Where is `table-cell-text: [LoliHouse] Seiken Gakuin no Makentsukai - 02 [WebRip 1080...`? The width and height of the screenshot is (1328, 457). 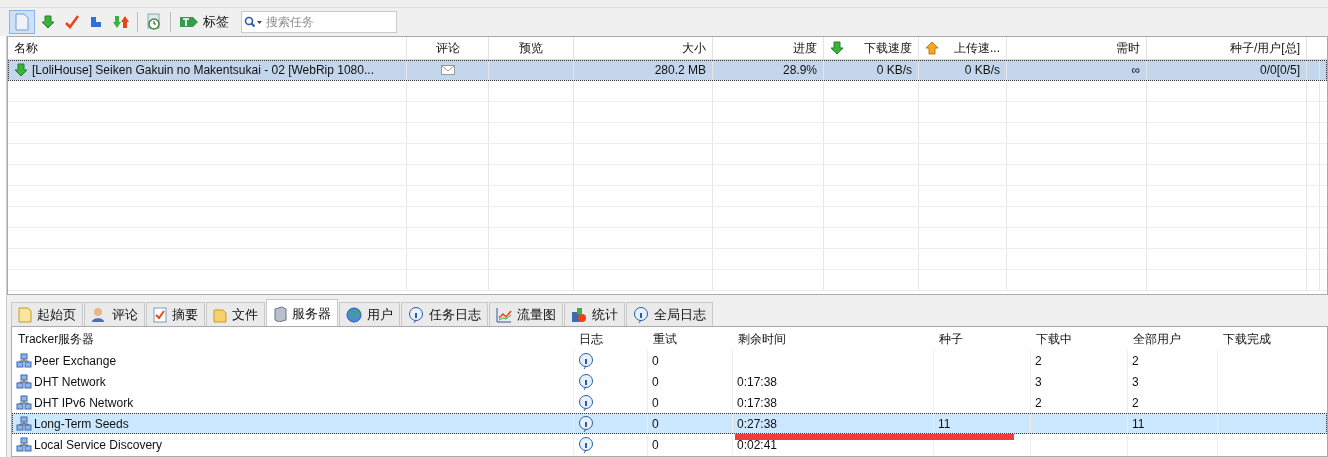 table-cell-text: [LoliHouse] Seiken Gakuin no Makentsukai - 02 [WebRip 1080... is located at coordinates (203, 70).